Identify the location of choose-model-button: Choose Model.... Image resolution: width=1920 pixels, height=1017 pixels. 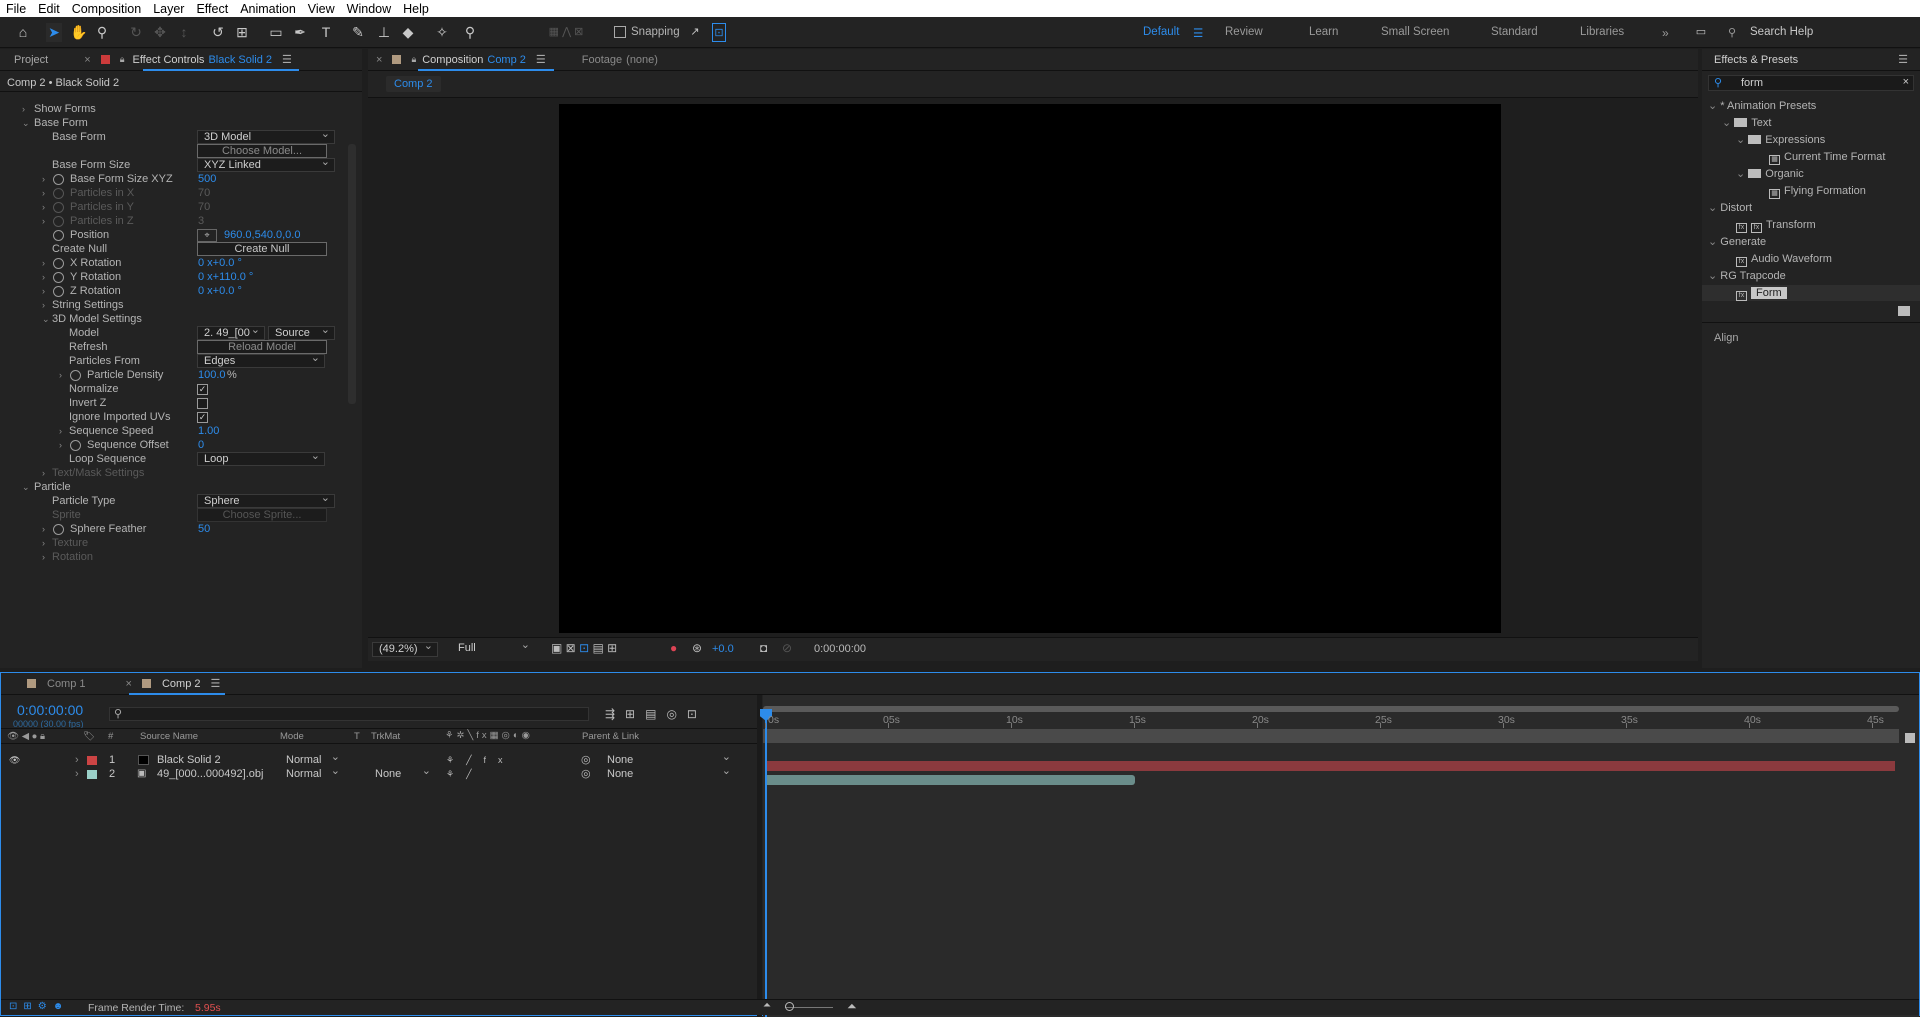
(262, 151).